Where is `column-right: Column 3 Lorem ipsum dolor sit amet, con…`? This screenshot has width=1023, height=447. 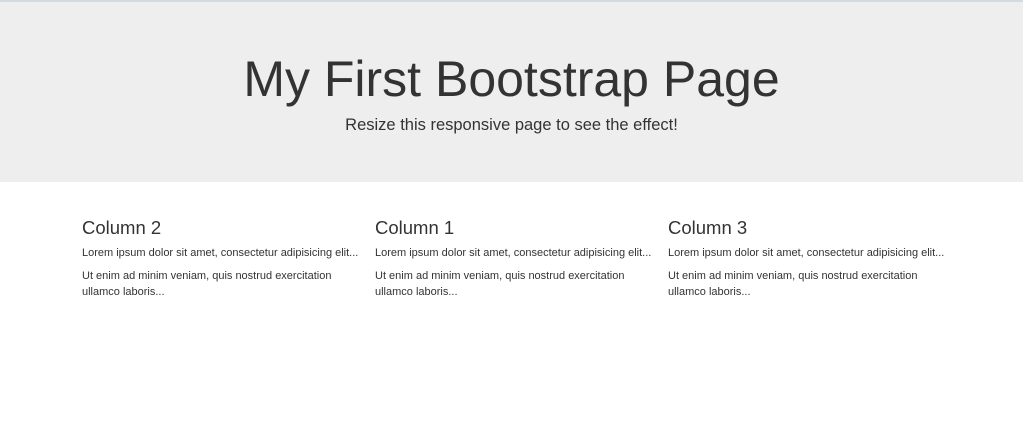
column-right: Column 3 Lorem ipsum dolor sit amet, con… is located at coordinates (806, 258).